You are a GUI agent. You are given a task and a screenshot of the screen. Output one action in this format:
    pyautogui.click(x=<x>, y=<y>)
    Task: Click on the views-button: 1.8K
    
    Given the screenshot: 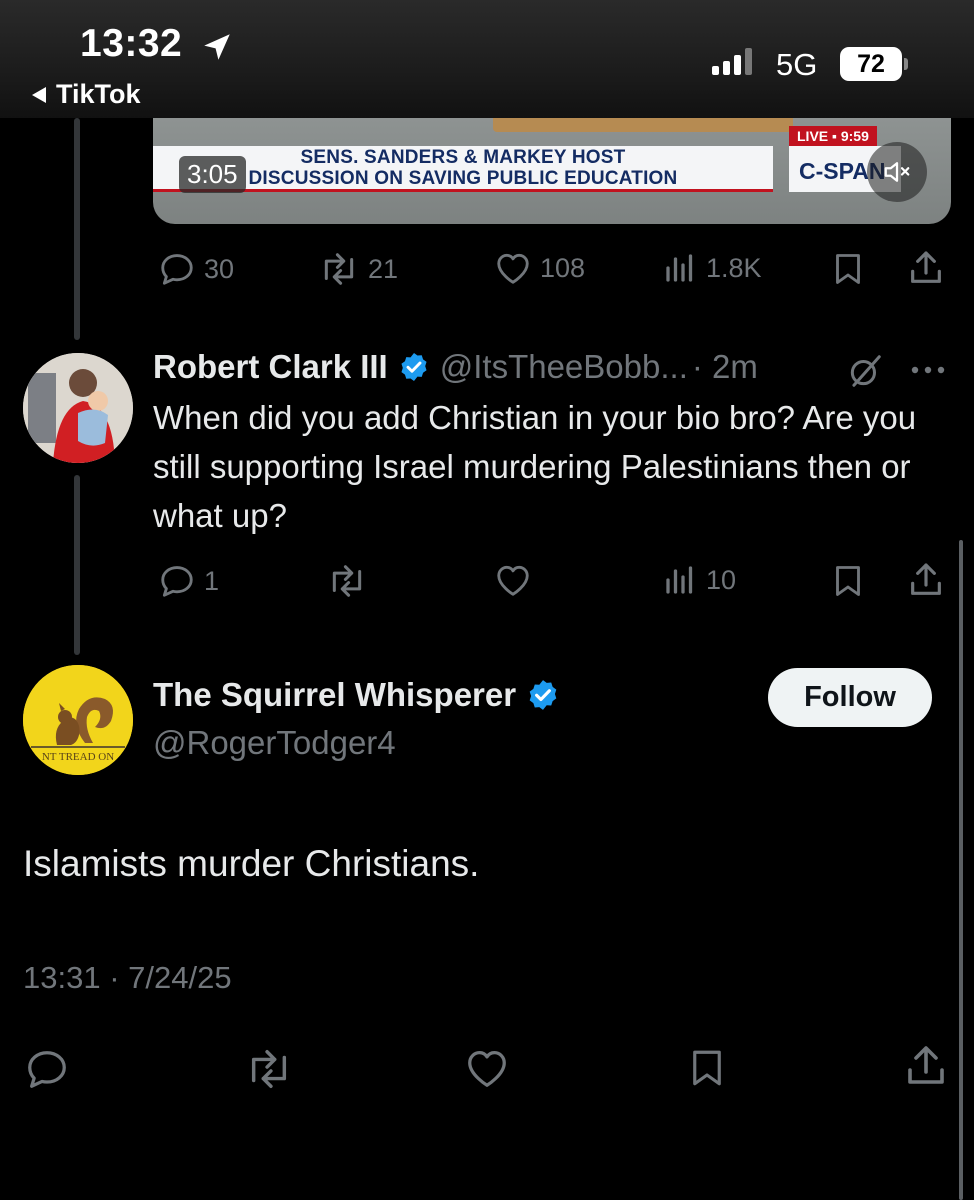 What is the action you would take?
    pyautogui.click(x=712, y=268)
    